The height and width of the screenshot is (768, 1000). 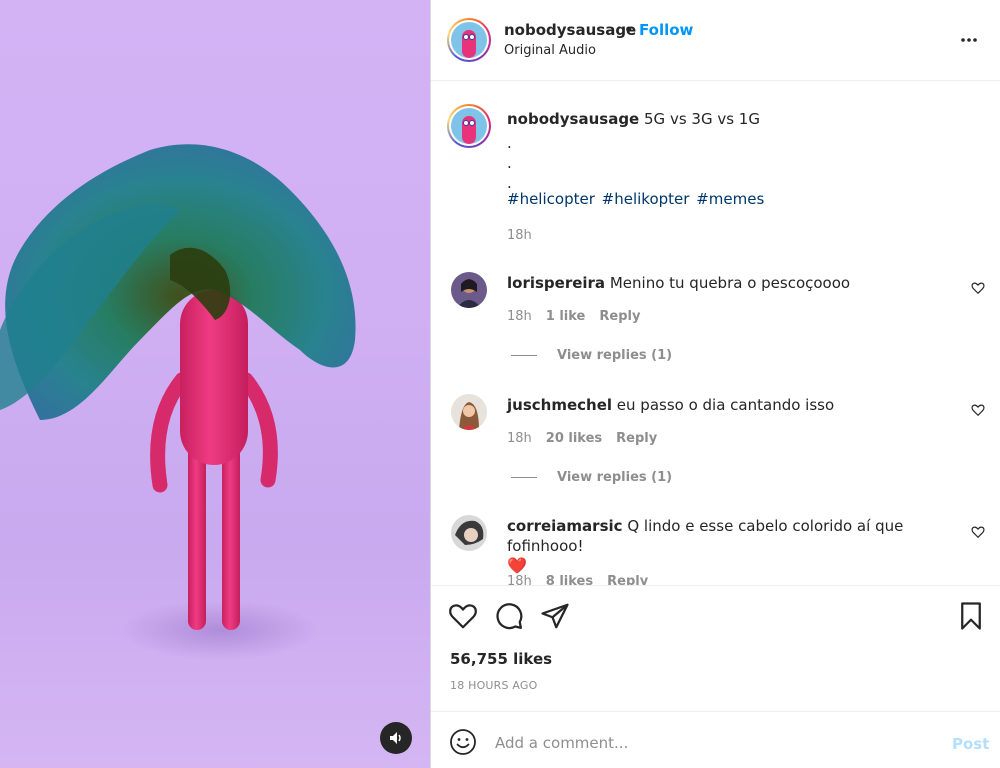 I want to click on comment-text: Menino tu quebra o pescoçoooo, so click(x=730, y=283).